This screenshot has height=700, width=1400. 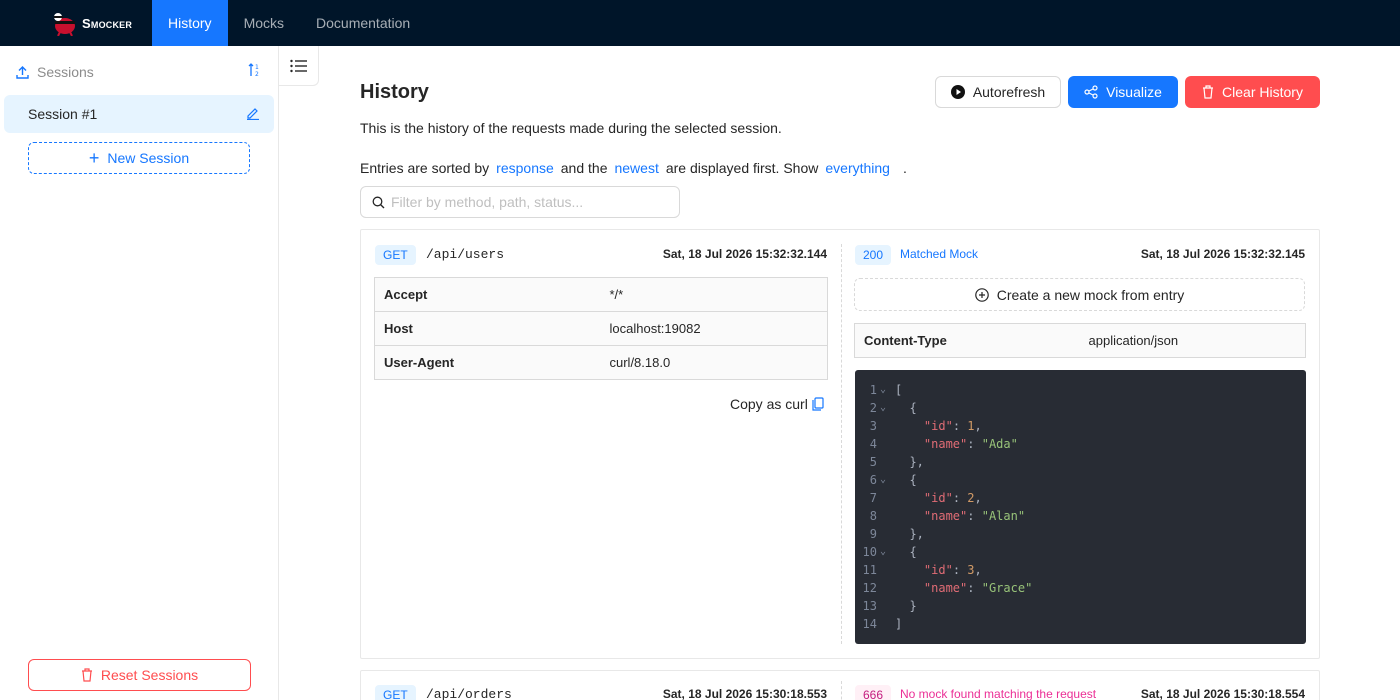 I want to click on filter-box, so click(x=520, y=202).